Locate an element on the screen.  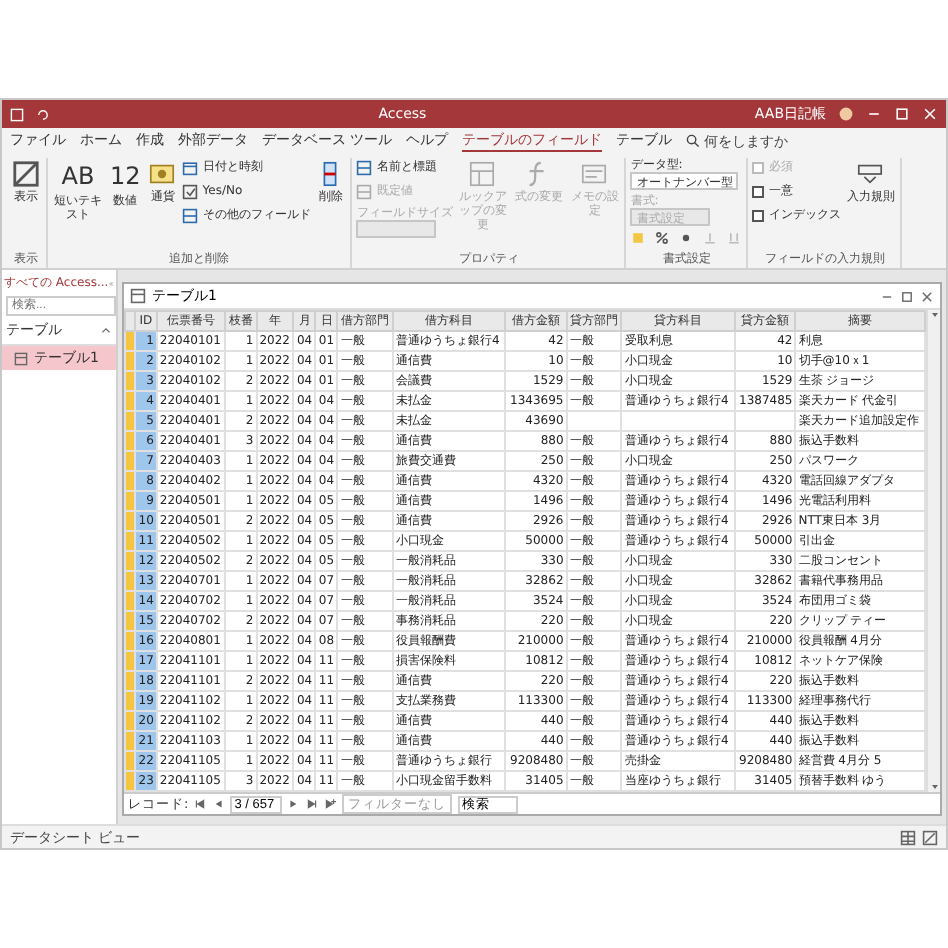
last-icon is located at coordinates (312, 804).